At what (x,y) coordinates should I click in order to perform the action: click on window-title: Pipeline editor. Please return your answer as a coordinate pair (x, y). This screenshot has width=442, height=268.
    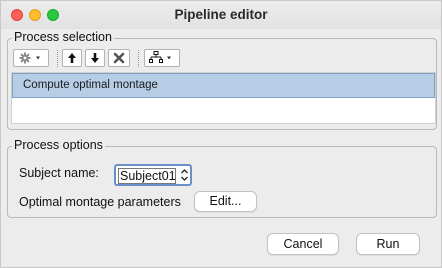
    Looking at the image, I should click on (221, 14).